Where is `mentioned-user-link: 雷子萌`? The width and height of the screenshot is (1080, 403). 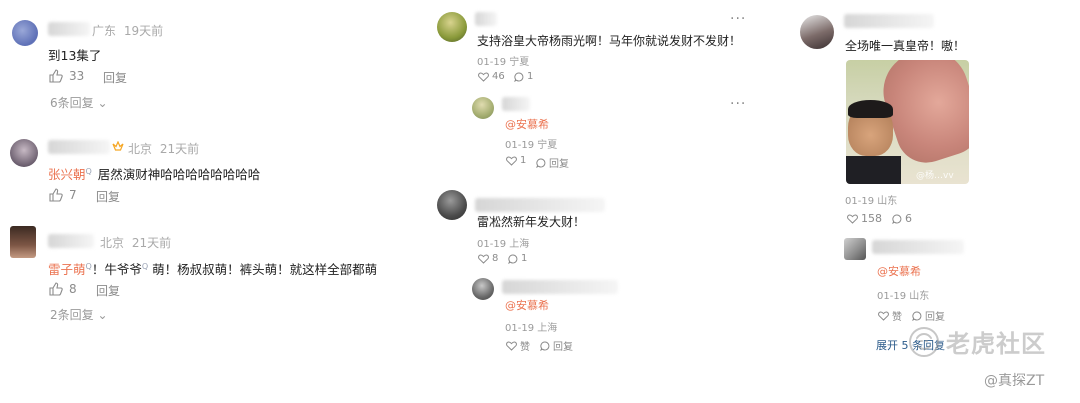
mentioned-user-link: 雷子萌 is located at coordinates (67, 269).